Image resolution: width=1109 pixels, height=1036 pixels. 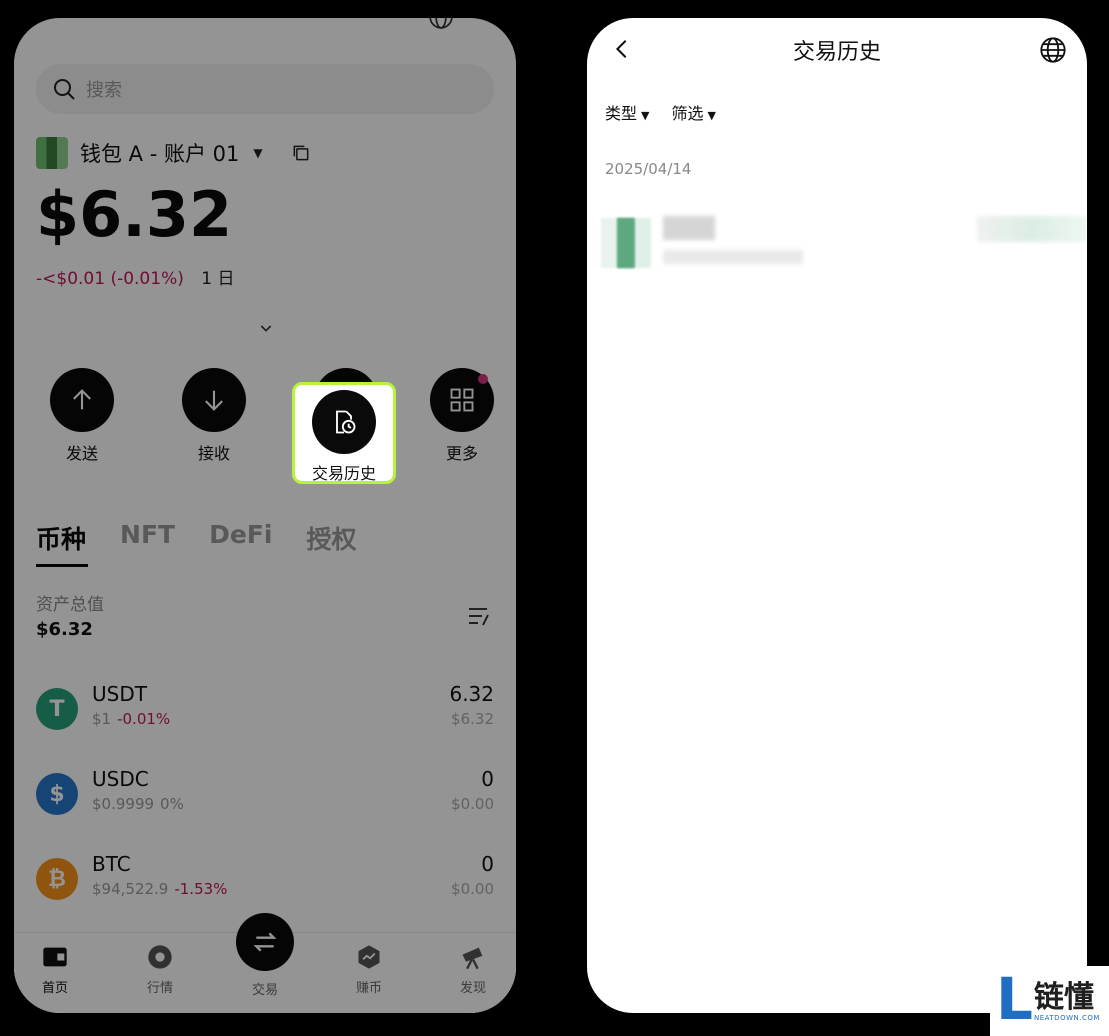 What do you see at coordinates (1067, 1018) in the screenshot?
I see `brand-en: NEATDOWN.COM` at bounding box center [1067, 1018].